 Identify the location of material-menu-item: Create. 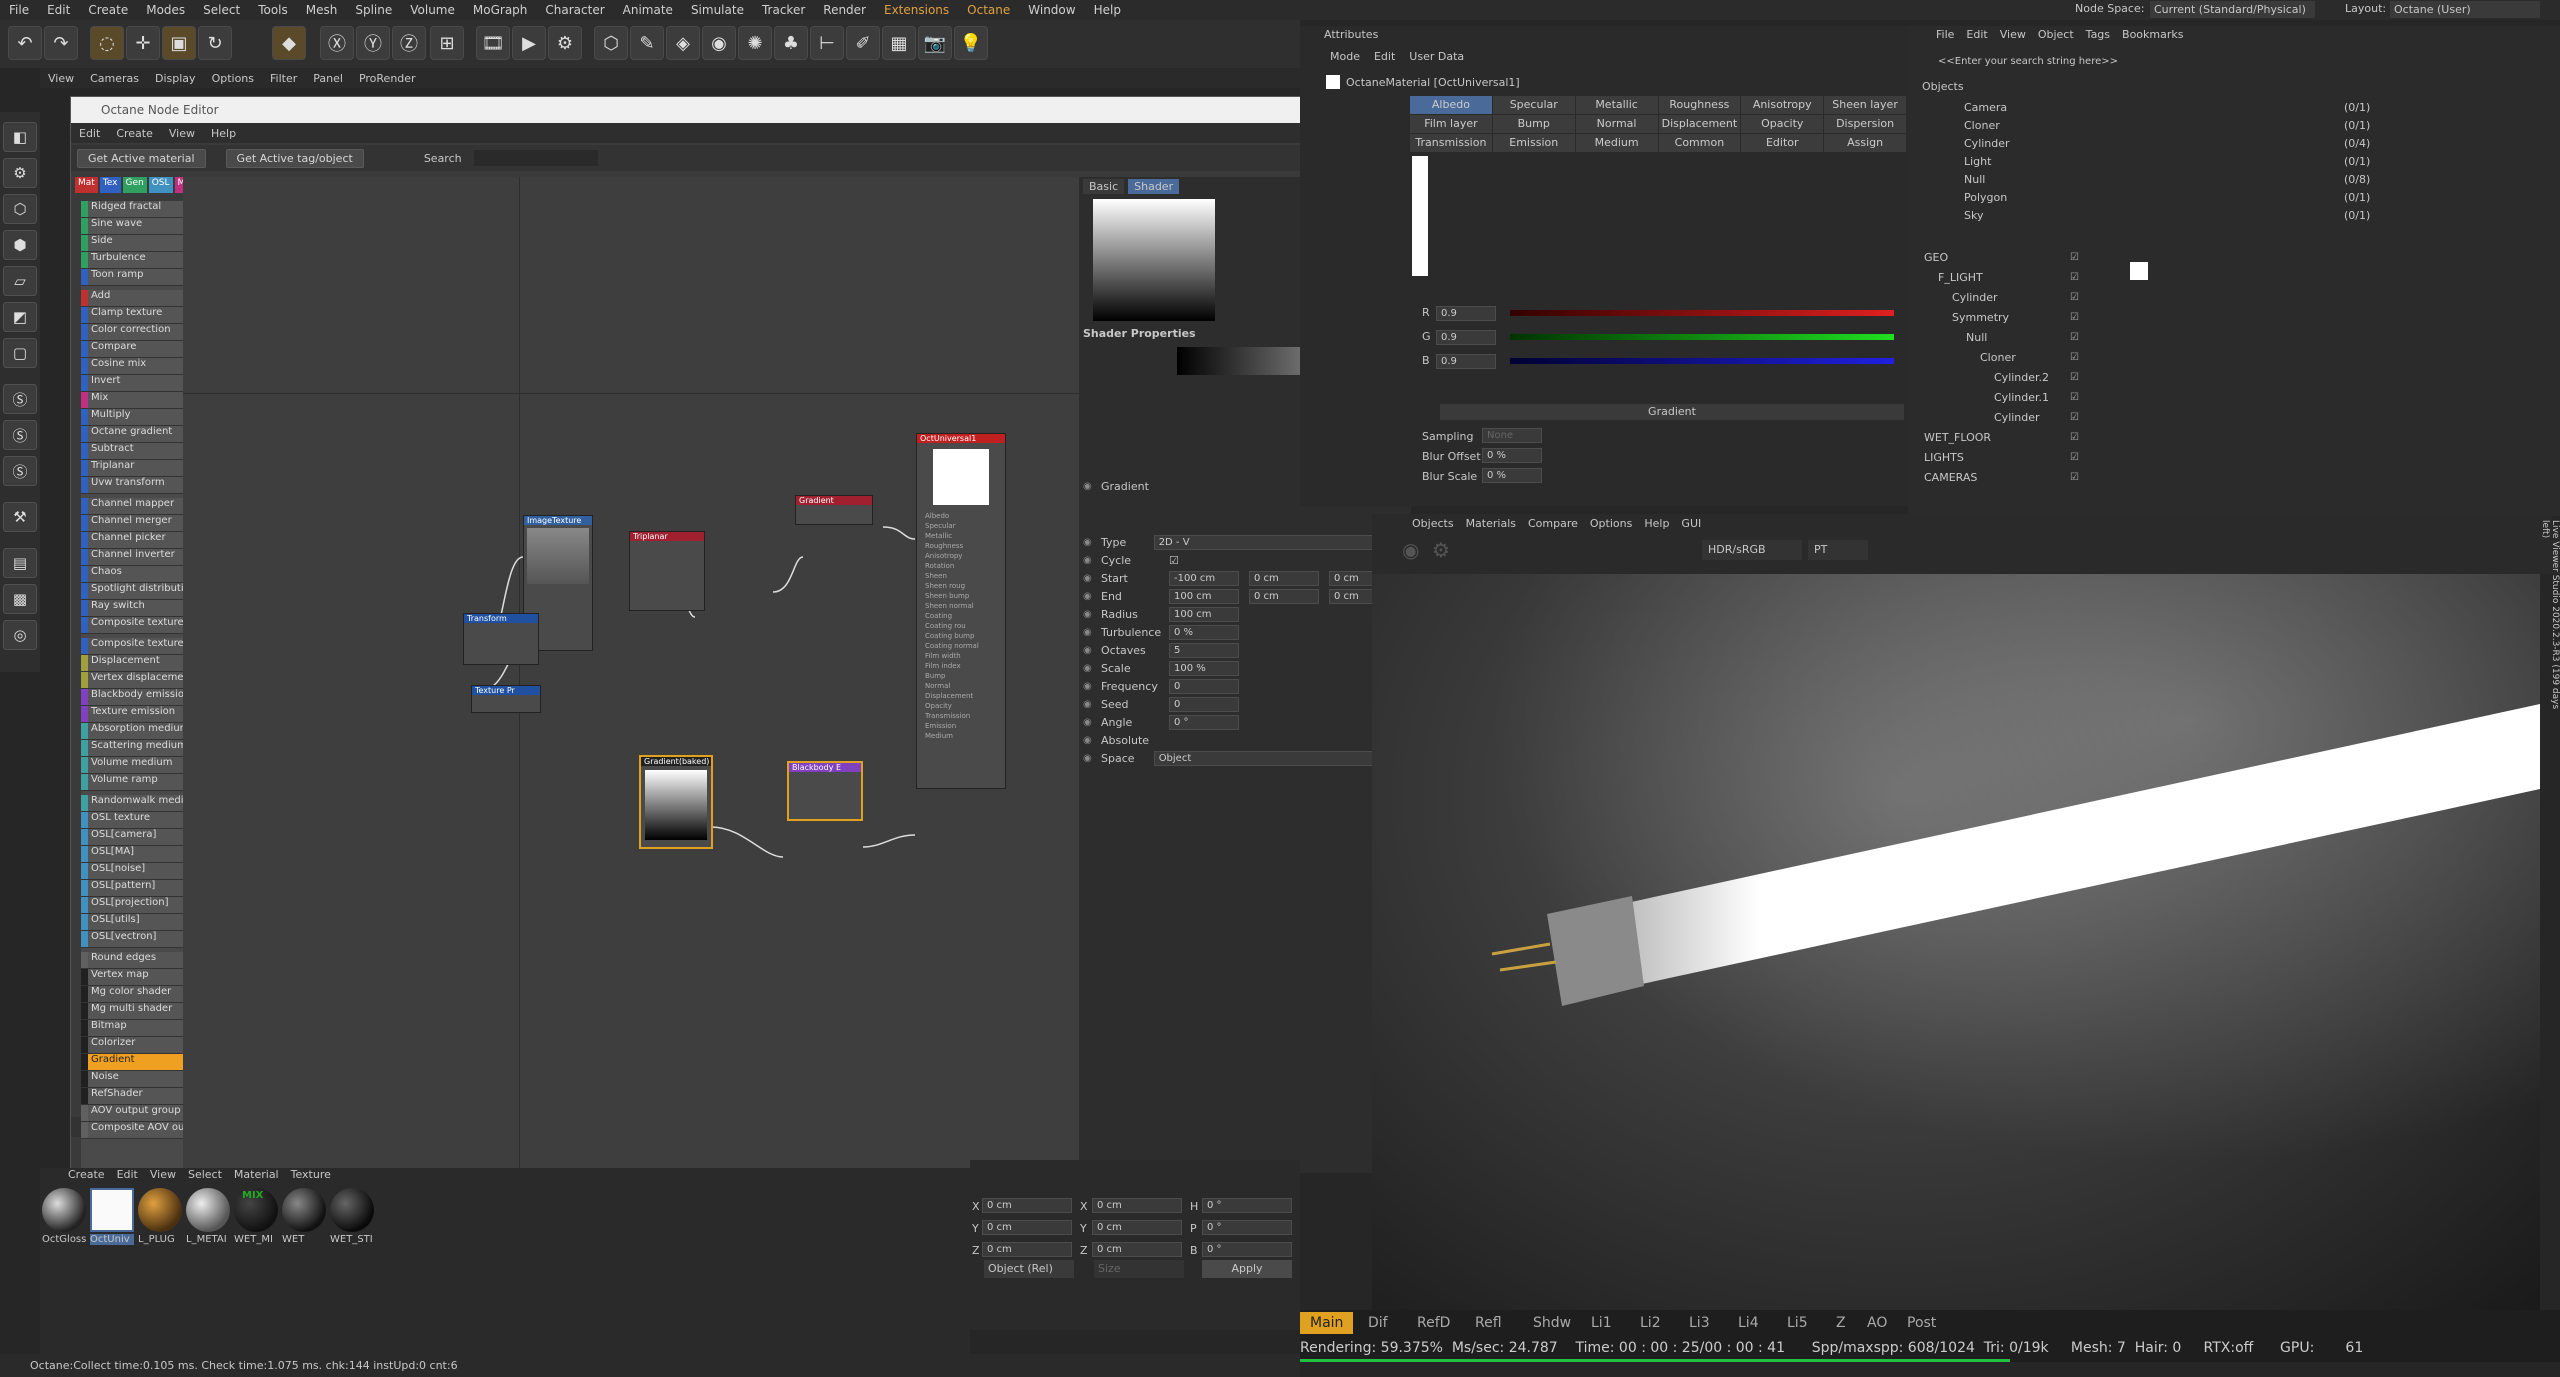
(86, 1174).